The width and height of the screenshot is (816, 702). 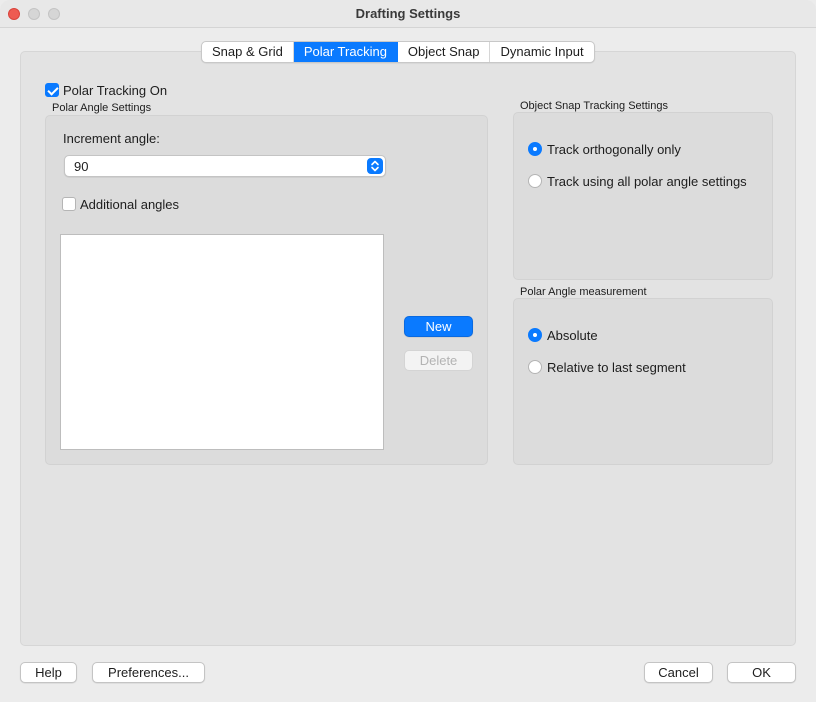 I want to click on polar-tracking-on-checkbox, so click(x=52, y=90).